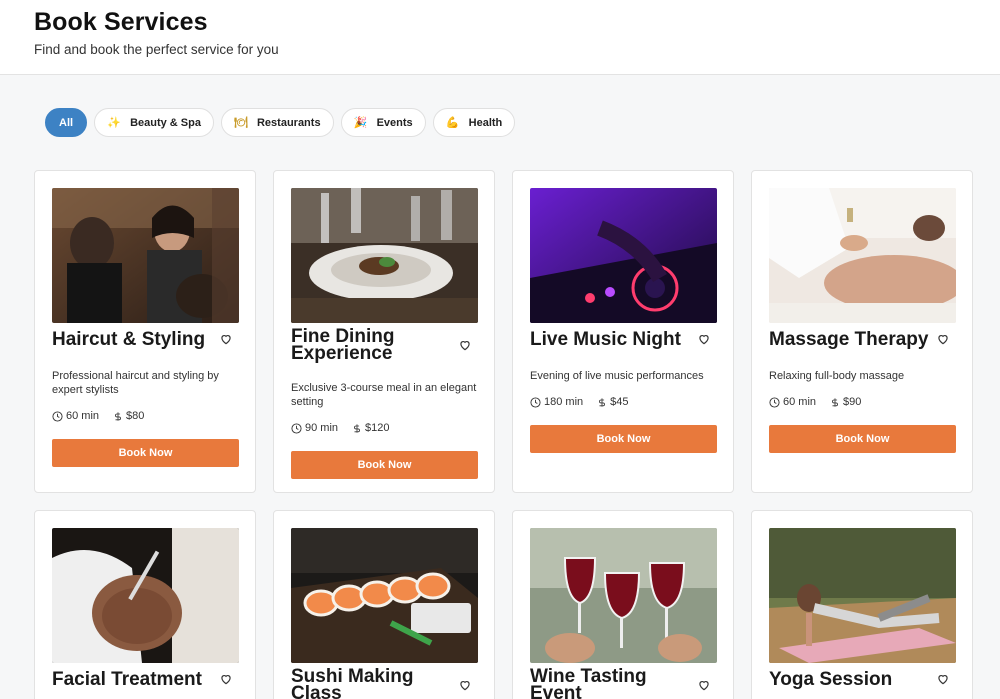 Image resolution: width=1000 pixels, height=699 pixels. What do you see at coordinates (852, 402) in the screenshot?
I see `service-price: $90` at bounding box center [852, 402].